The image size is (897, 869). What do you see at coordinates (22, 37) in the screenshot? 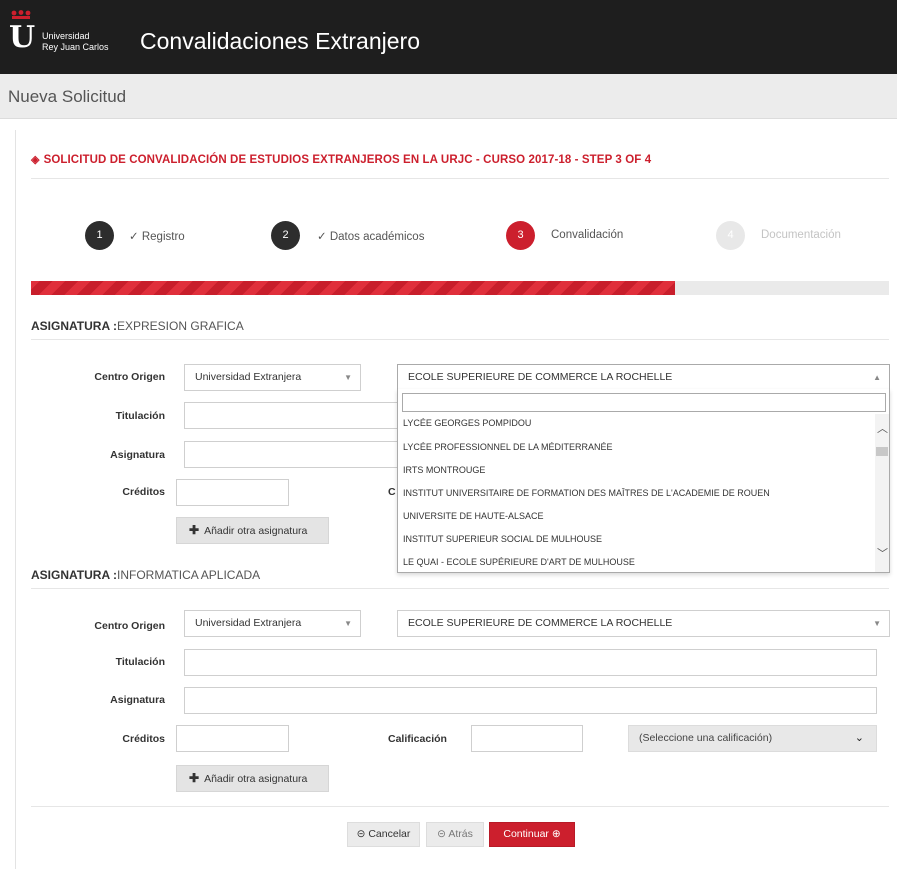
I see `logo-letter: U` at bounding box center [22, 37].